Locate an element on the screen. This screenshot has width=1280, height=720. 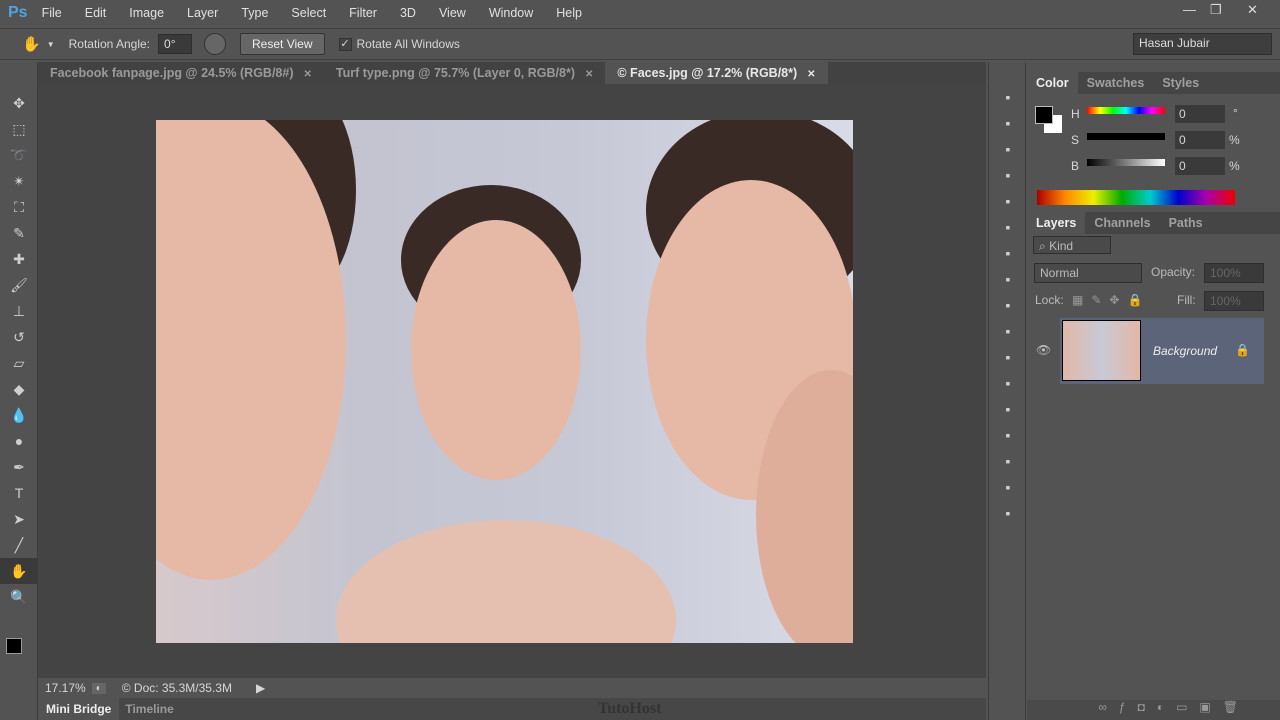
dodge-icon: ● is located at coordinates (19, 441).